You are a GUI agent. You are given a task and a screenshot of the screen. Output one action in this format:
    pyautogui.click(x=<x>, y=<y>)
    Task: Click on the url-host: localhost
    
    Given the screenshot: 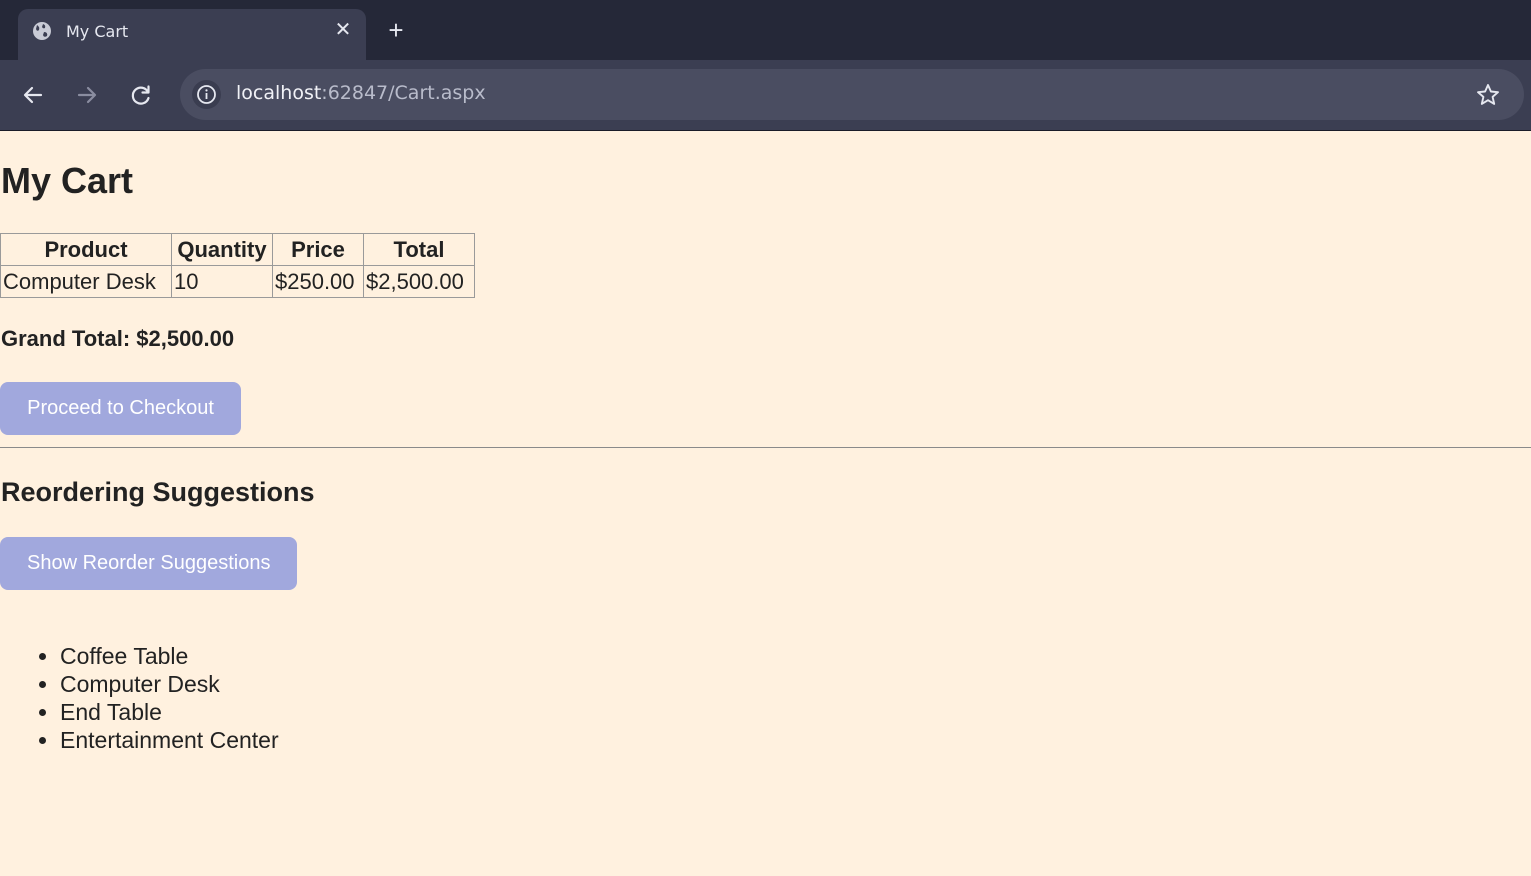 What is the action you would take?
    pyautogui.click(x=279, y=93)
    